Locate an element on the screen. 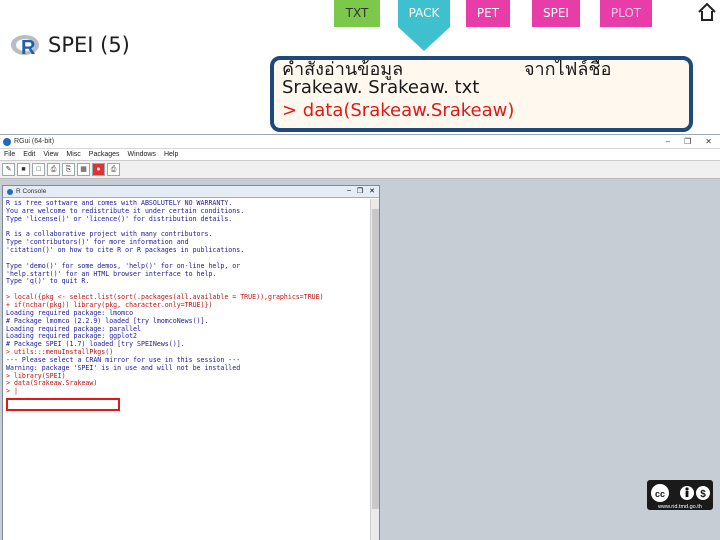  console-restore-icon: ❐ is located at coordinates (360, 191).